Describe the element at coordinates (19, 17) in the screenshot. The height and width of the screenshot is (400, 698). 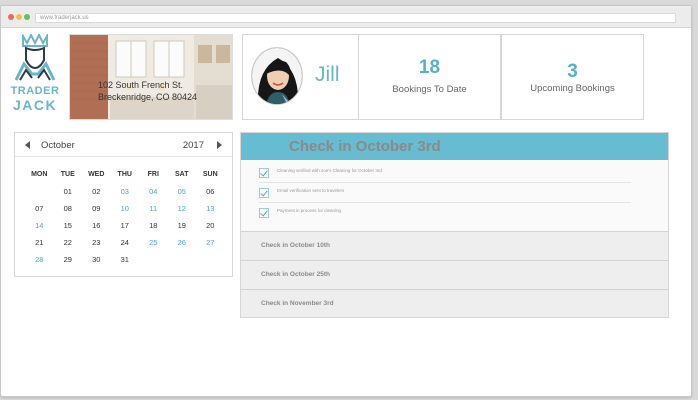
I see `minimize-window-button` at that location.